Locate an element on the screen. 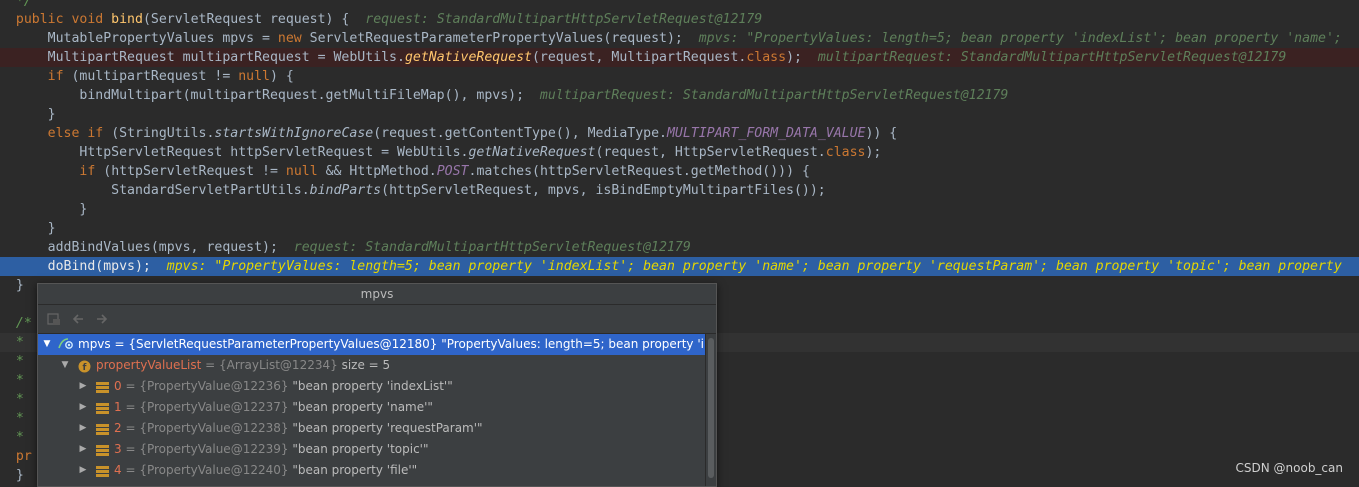 Image resolution: width=1359 pixels, height=487 pixels. item-ref: = {PropertyValue@12236} is located at coordinates (205, 386).